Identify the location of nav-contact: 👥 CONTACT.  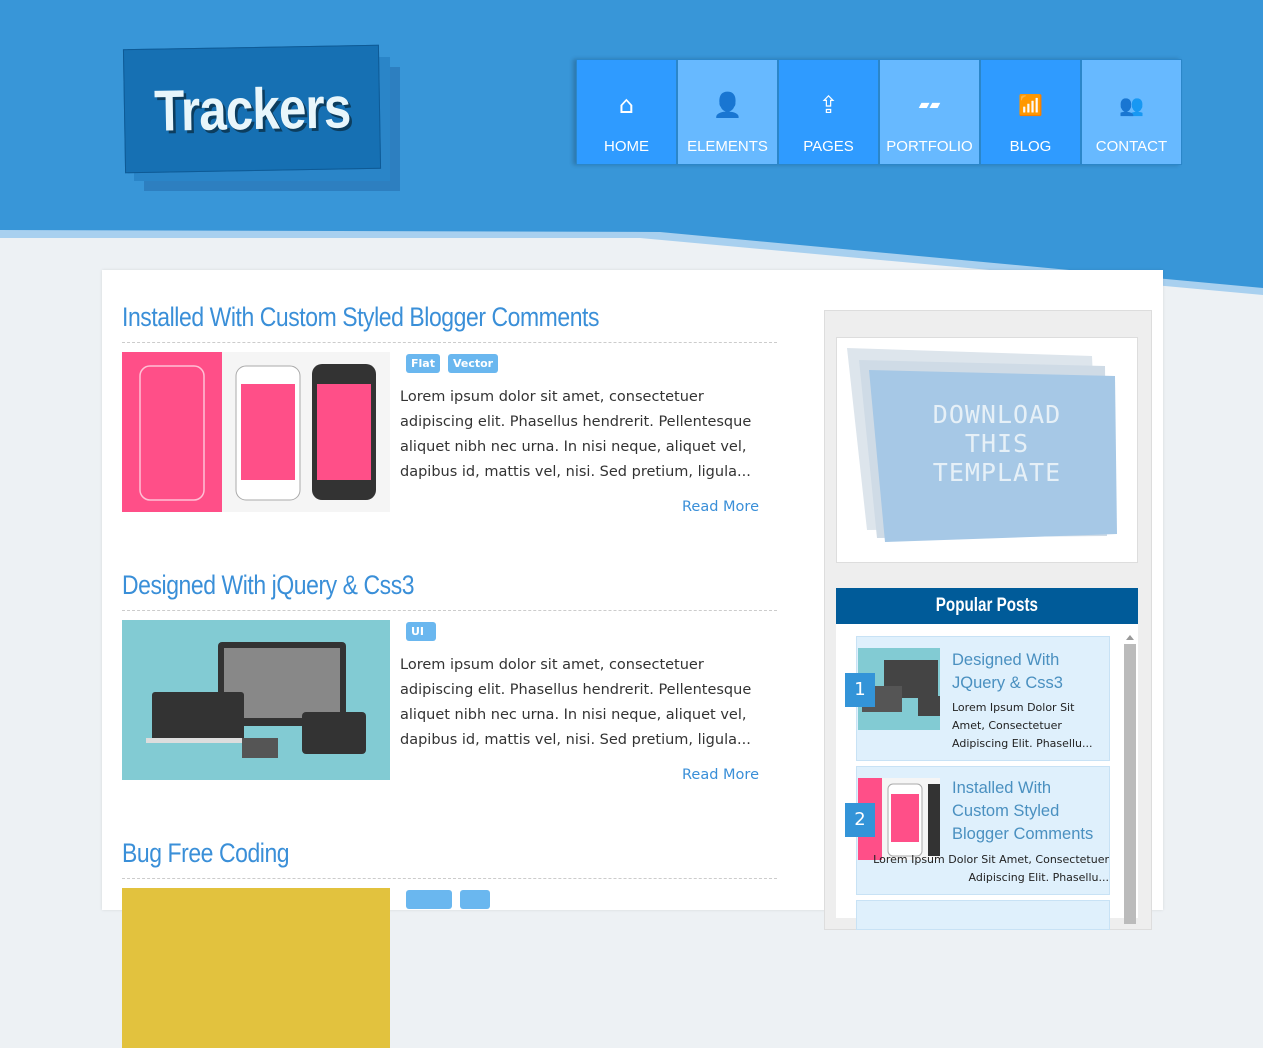
(1131, 112).